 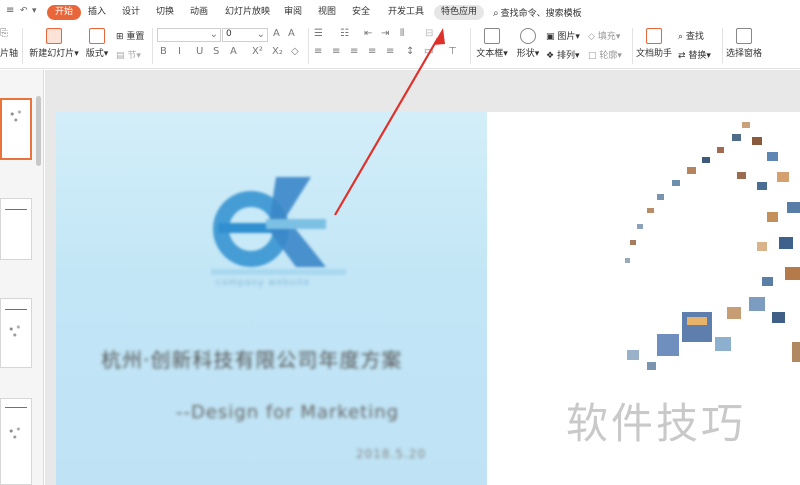 What do you see at coordinates (263, 283) in the screenshot?
I see `logo-caption: company website` at bounding box center [263, 283].